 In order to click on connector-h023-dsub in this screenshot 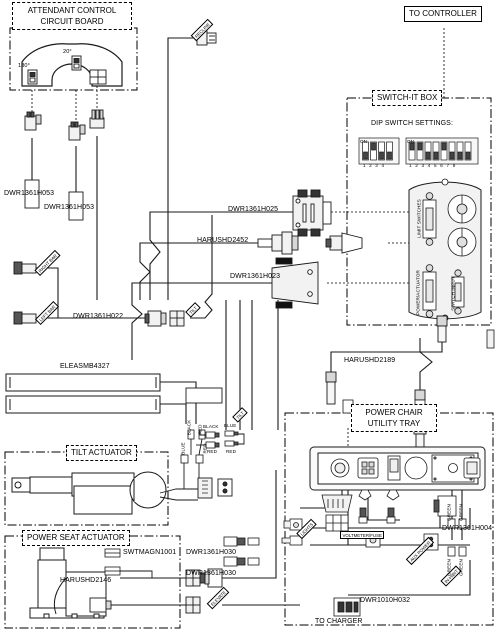, I will do `click(295, 283)`.